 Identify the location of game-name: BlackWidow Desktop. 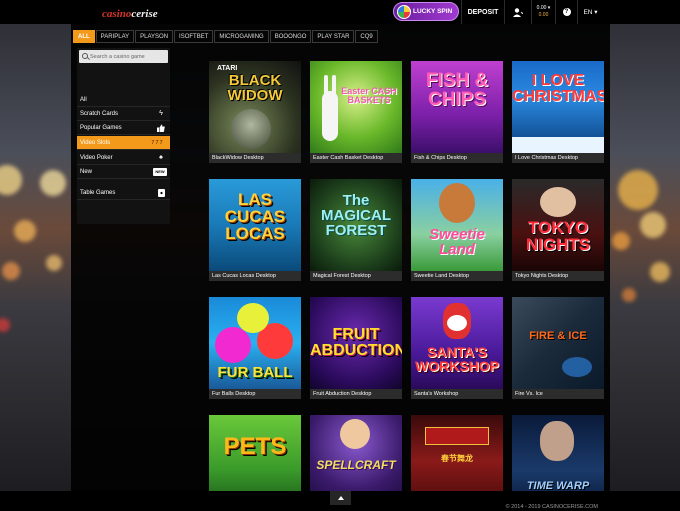
(255, 158).